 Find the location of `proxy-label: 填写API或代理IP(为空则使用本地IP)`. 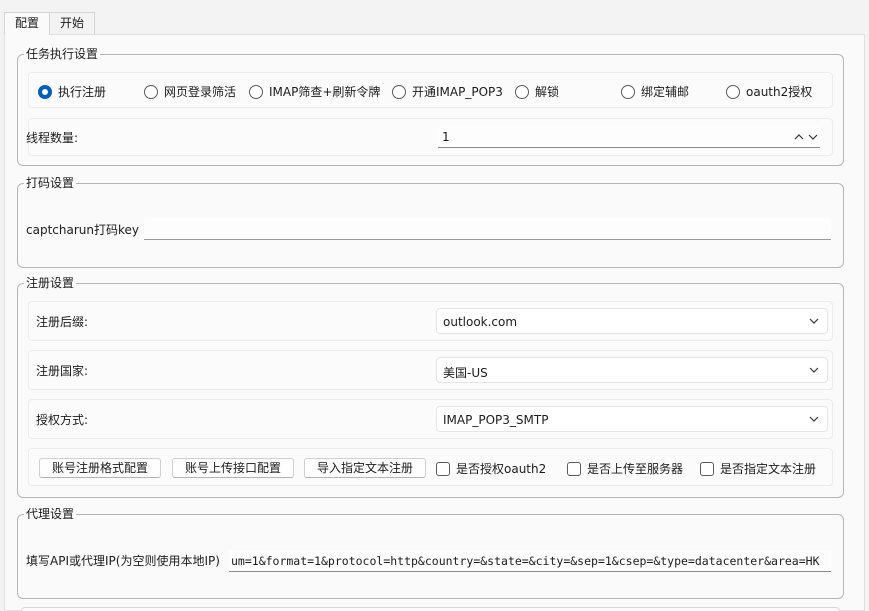

proxy-label: 填写API或代理IP(为空则使用本地IP) is located at coordinates (123, 561).